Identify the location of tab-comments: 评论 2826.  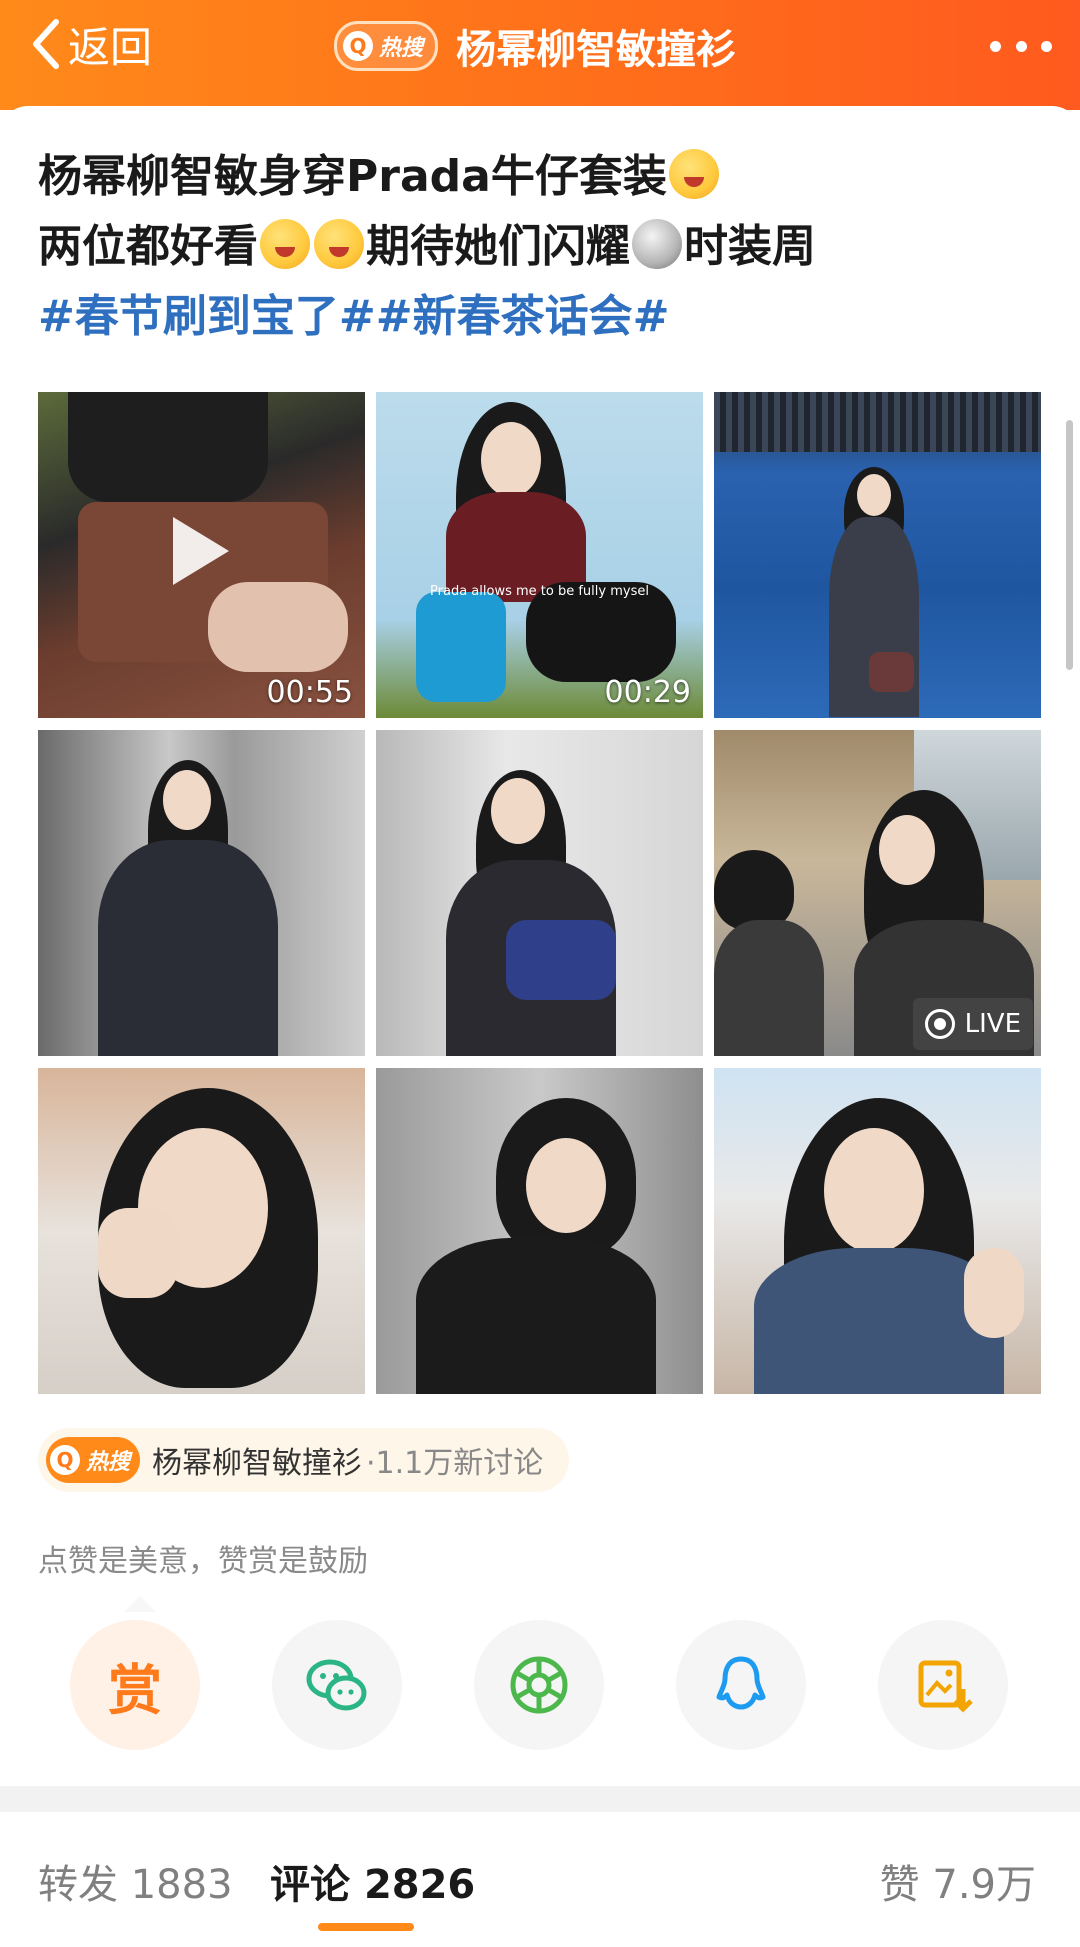
(372, 1881).